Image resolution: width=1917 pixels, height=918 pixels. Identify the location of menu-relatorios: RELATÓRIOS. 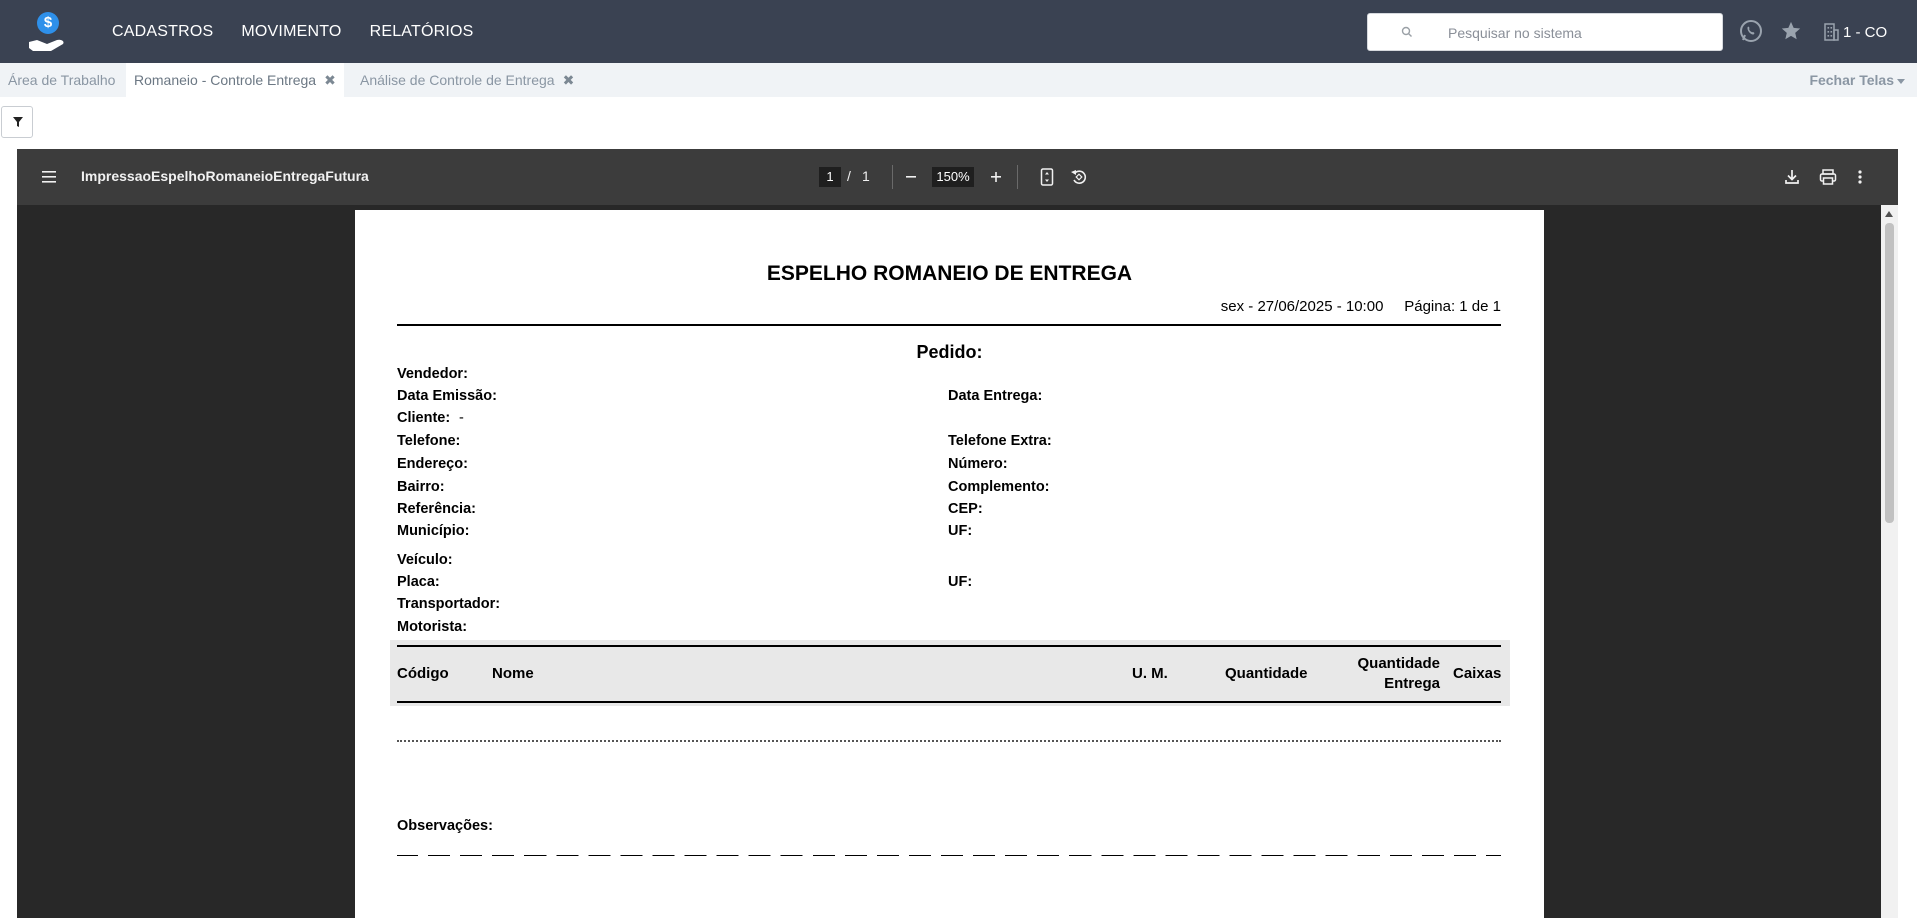
(422, 32).